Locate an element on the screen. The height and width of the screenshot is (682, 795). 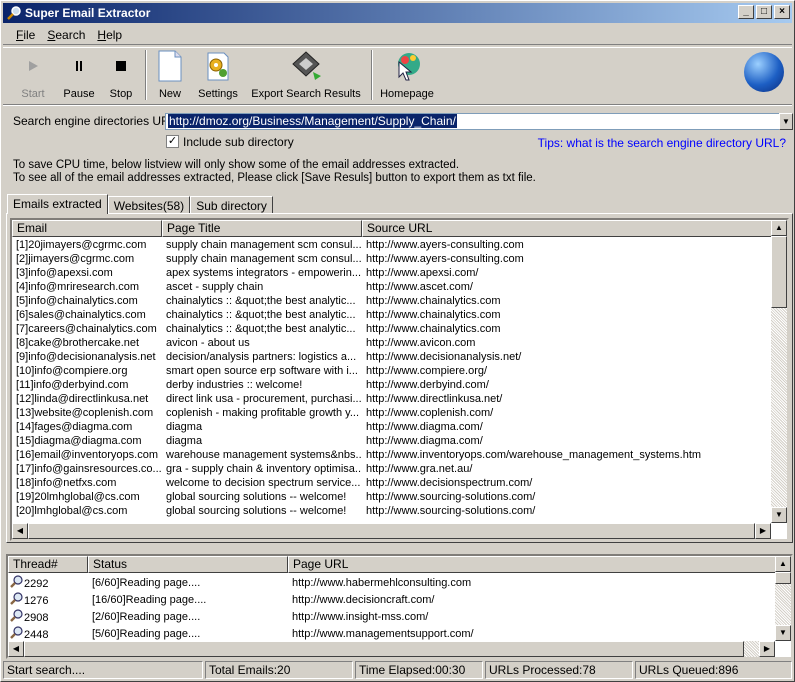
tab-sub-directory: Sub directory is located at coordinates (231, 205).